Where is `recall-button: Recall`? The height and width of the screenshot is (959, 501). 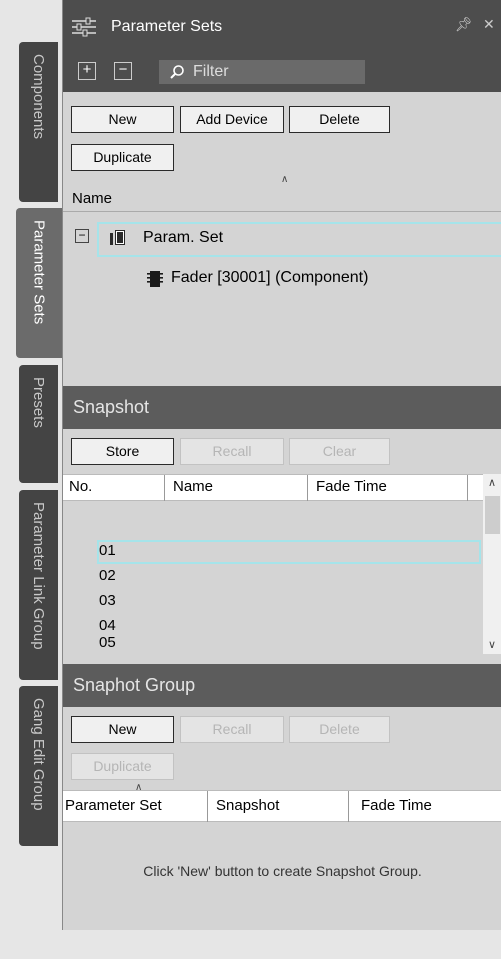 recall-button: Recall is located at coordinates (232, 451).